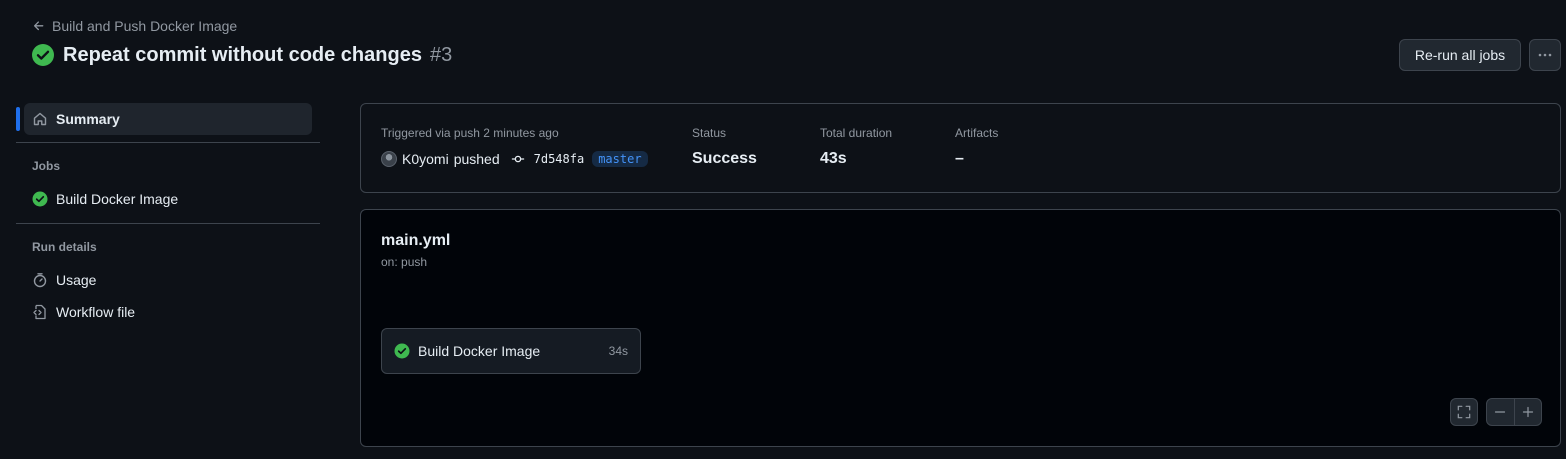  I want to click on branch-badge: master, so click(620, 159).